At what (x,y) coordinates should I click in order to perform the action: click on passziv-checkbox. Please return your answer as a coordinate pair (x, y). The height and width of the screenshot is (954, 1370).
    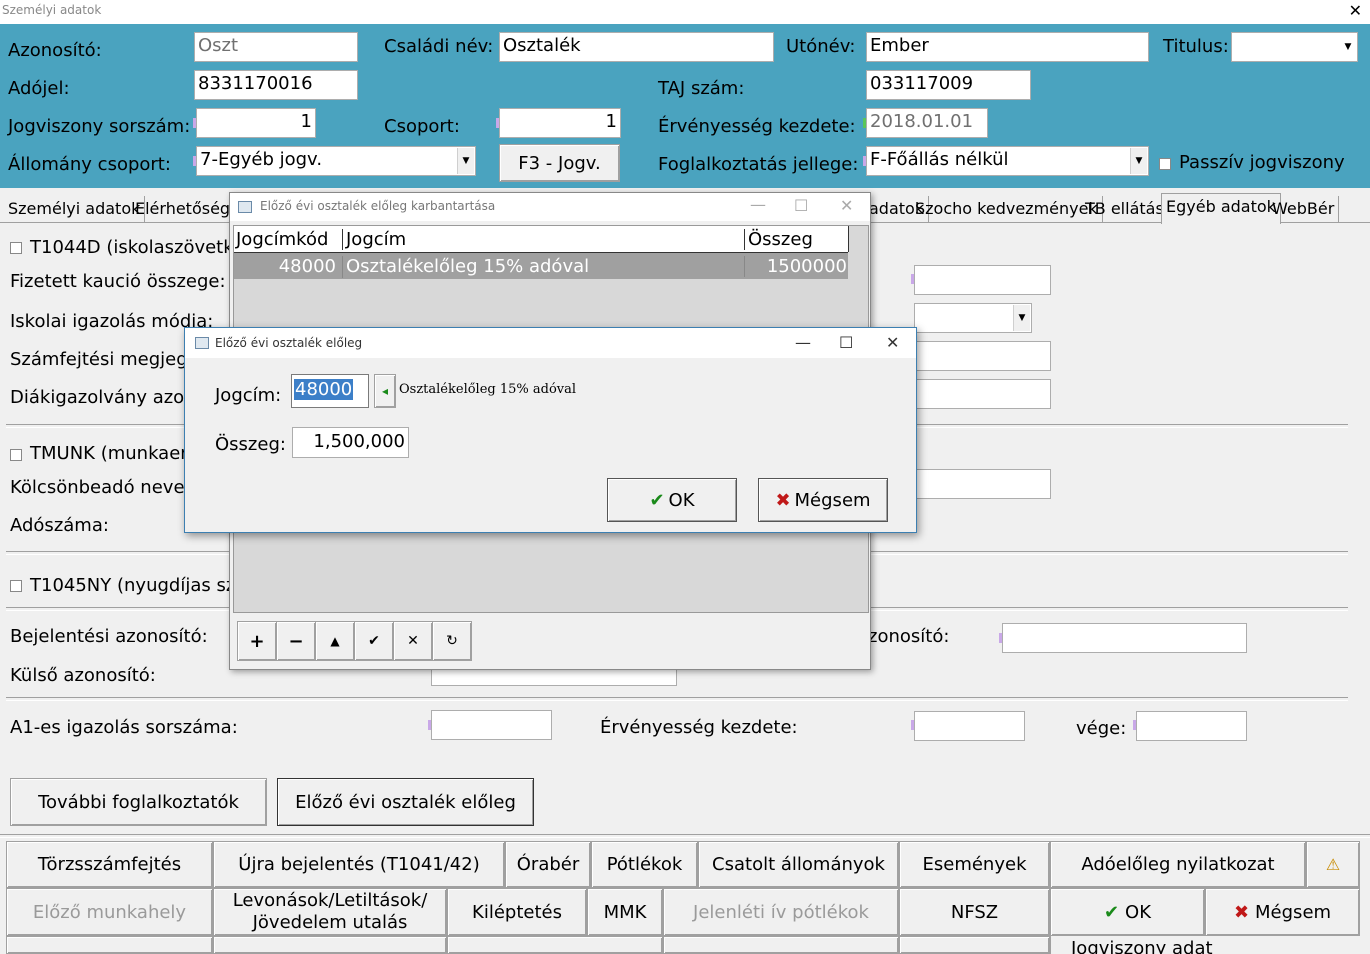
    Looking at the image, I should click on (1165, 164).